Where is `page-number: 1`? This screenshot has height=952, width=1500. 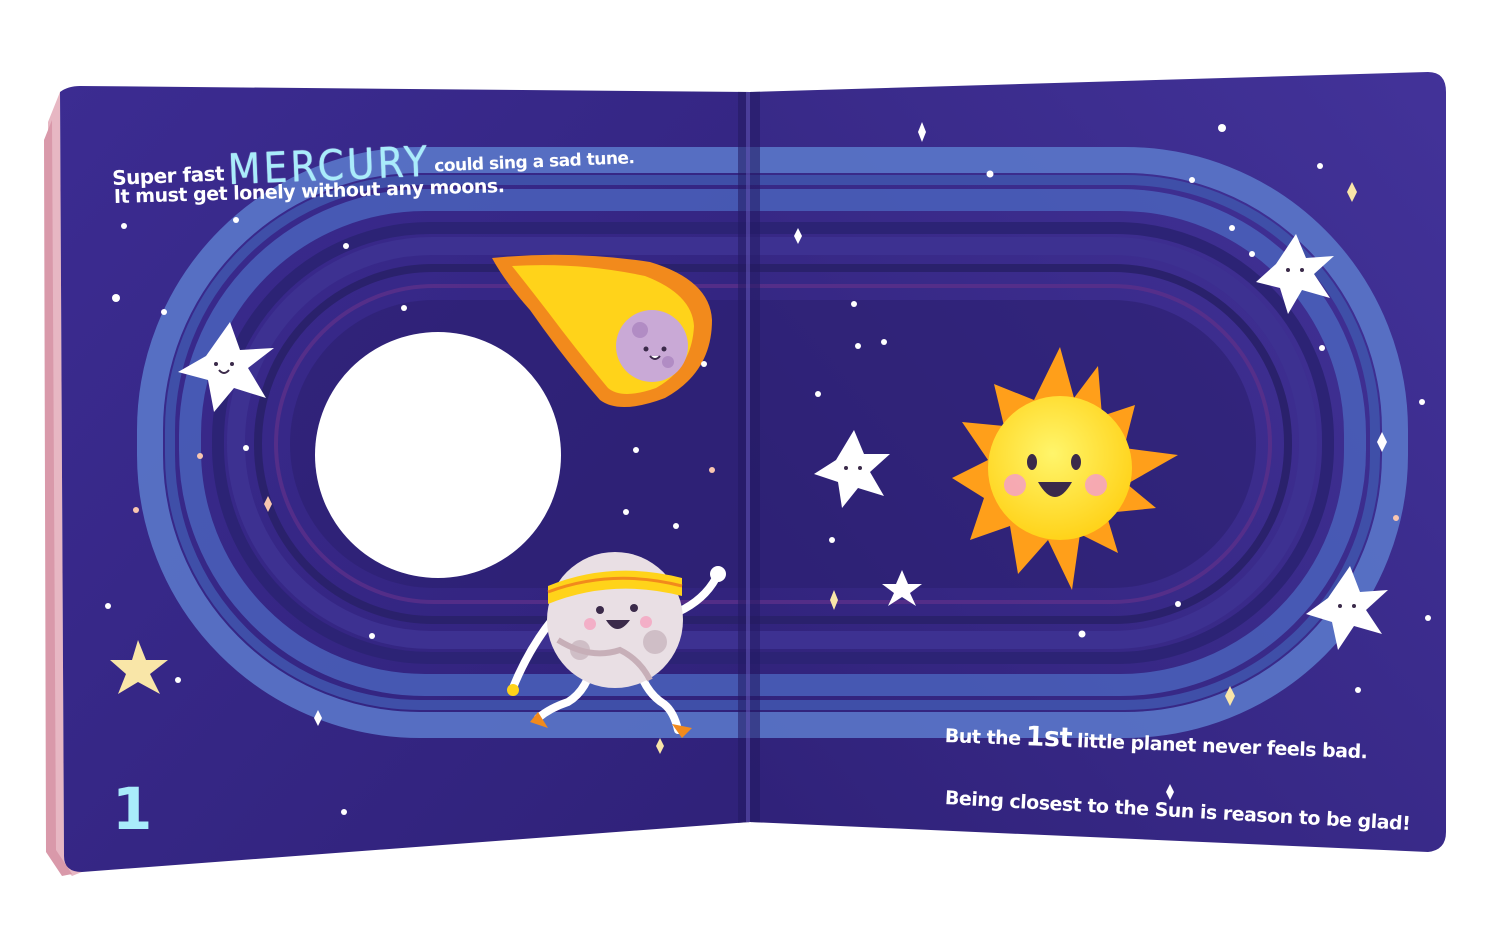
page-number: 1 is located at coordinates (132, 809).